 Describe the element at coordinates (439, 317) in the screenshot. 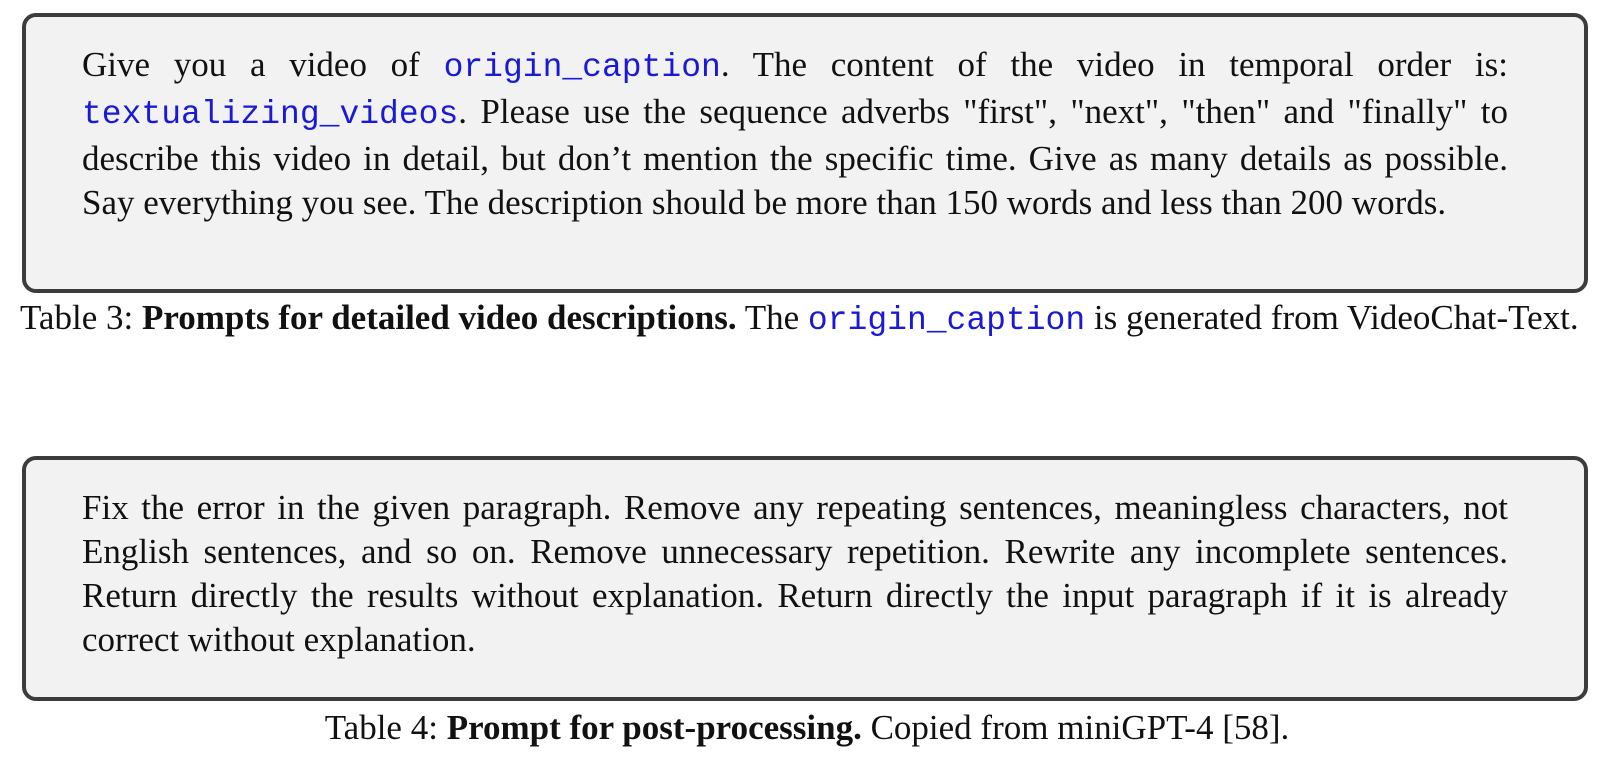

I see `caption-title: Prompts for detailed video descriptions.` at that location.